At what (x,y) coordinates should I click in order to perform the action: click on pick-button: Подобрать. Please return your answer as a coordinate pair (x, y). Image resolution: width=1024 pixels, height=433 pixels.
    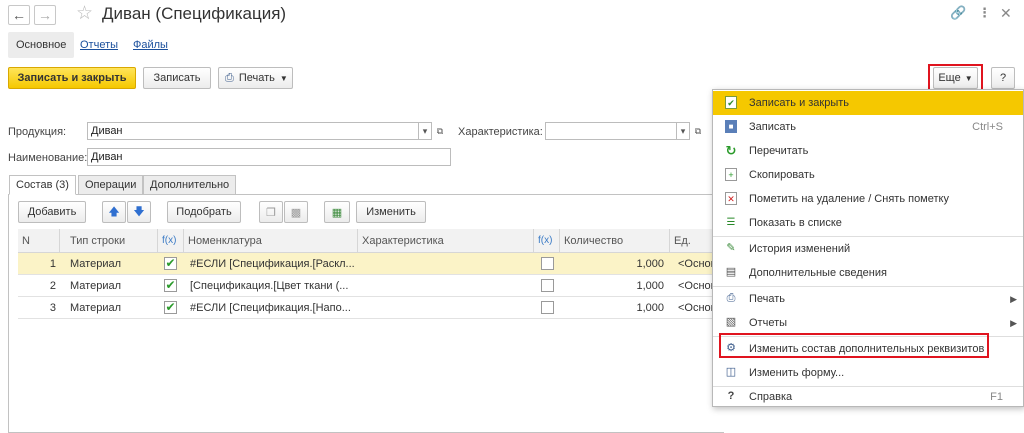
    Looking at the image, I should click on (204, 212).